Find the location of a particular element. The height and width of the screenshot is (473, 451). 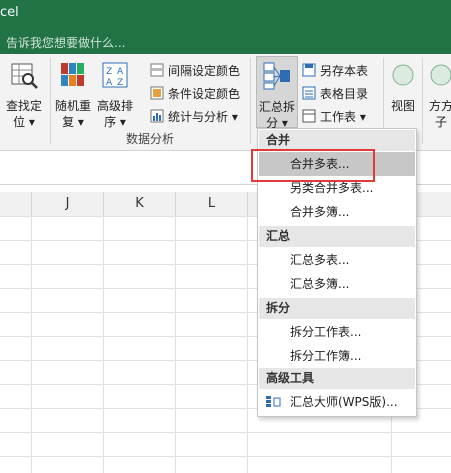

summarize-split-label-1: 汇总拆 is located at coordinates (276, 107).